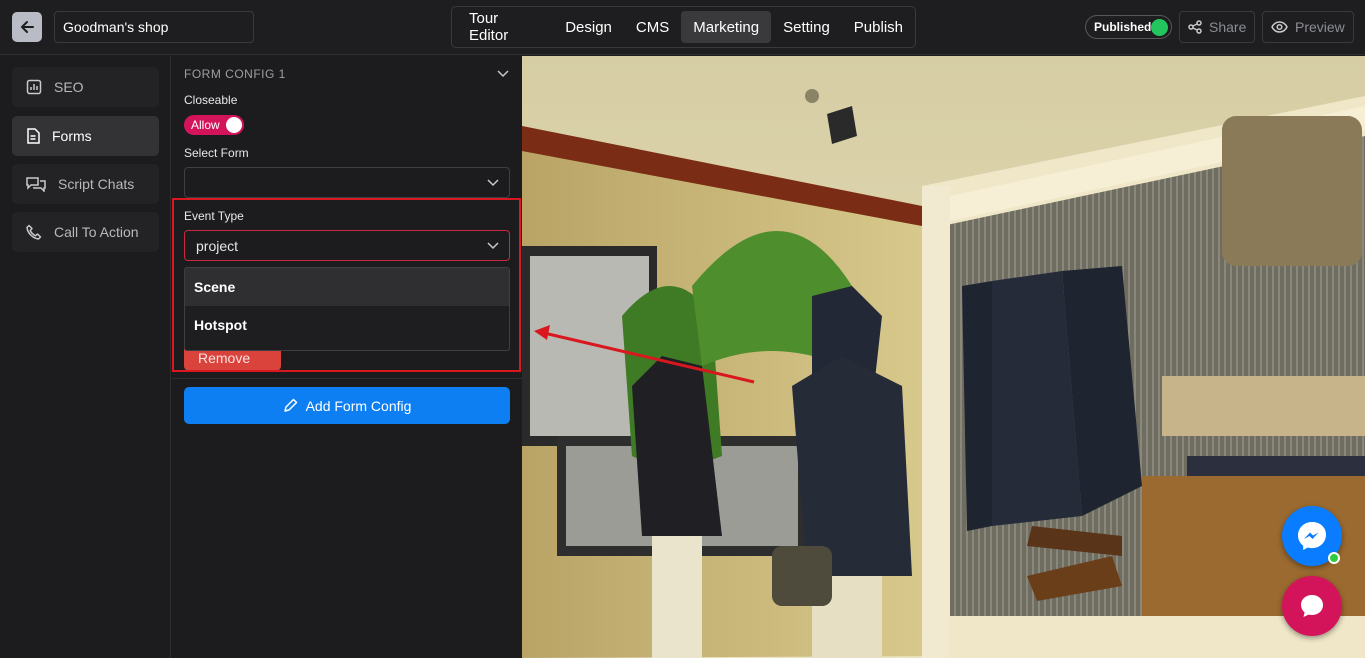  I want to click on nav-publish: Publish, so click(878, 27).